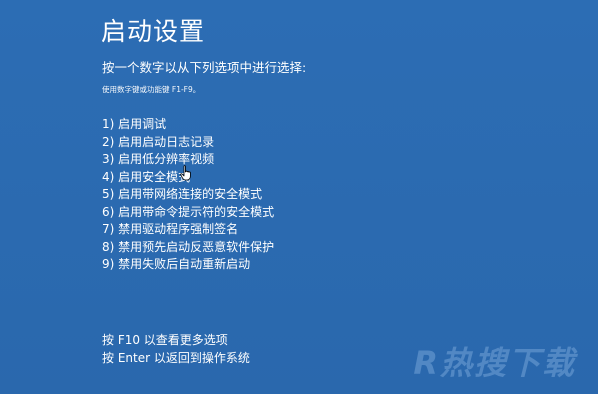  Describe the element at coordinates (188, 213) in the screenshot. I see `option-safe-mode-with-command-prompt: 6) 启用带命令提示符的安全模式` at that location.